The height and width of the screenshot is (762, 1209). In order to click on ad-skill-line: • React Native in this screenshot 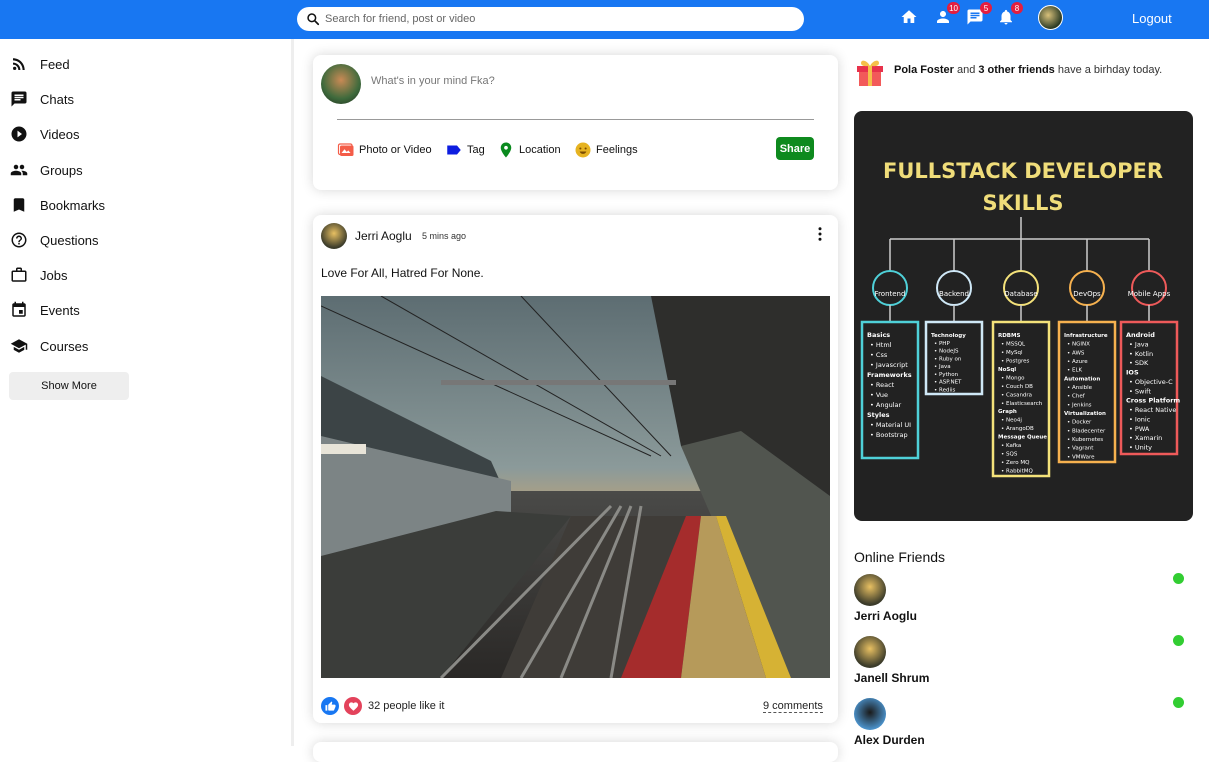, I will do `click(1152, 410)`.